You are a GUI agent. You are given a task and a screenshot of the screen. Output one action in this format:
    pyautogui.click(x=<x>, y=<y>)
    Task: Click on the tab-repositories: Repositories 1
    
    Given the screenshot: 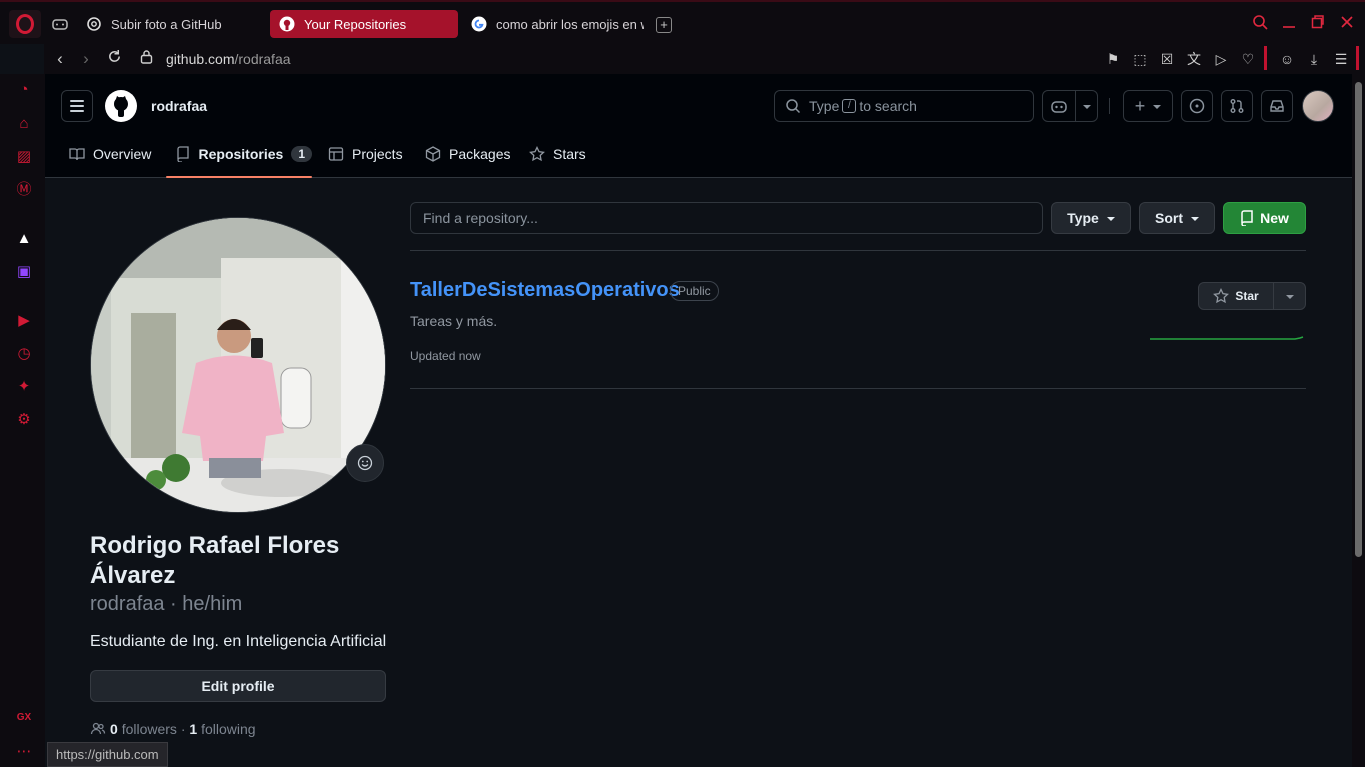 What is the action you would take?
    pyautogui.click(x=239, y=154)
    